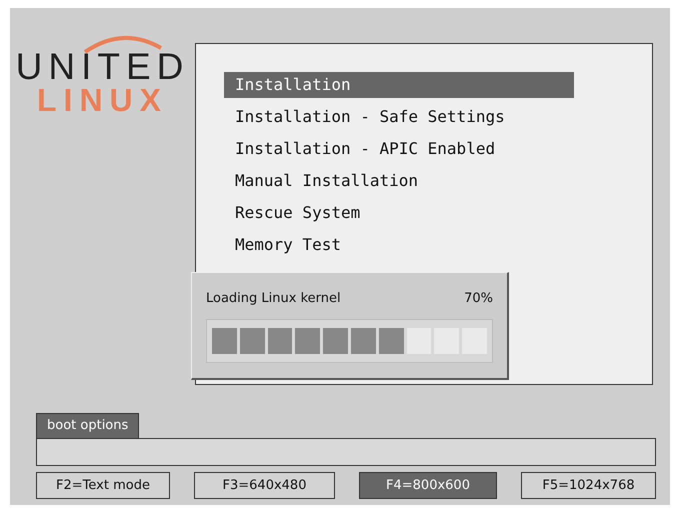 The image size is (680, 513). What do you see at coordinates (273, 298) in the screenshot?
I see `progress-message: Loading Linux kernel` at bounding box center [273, 298].